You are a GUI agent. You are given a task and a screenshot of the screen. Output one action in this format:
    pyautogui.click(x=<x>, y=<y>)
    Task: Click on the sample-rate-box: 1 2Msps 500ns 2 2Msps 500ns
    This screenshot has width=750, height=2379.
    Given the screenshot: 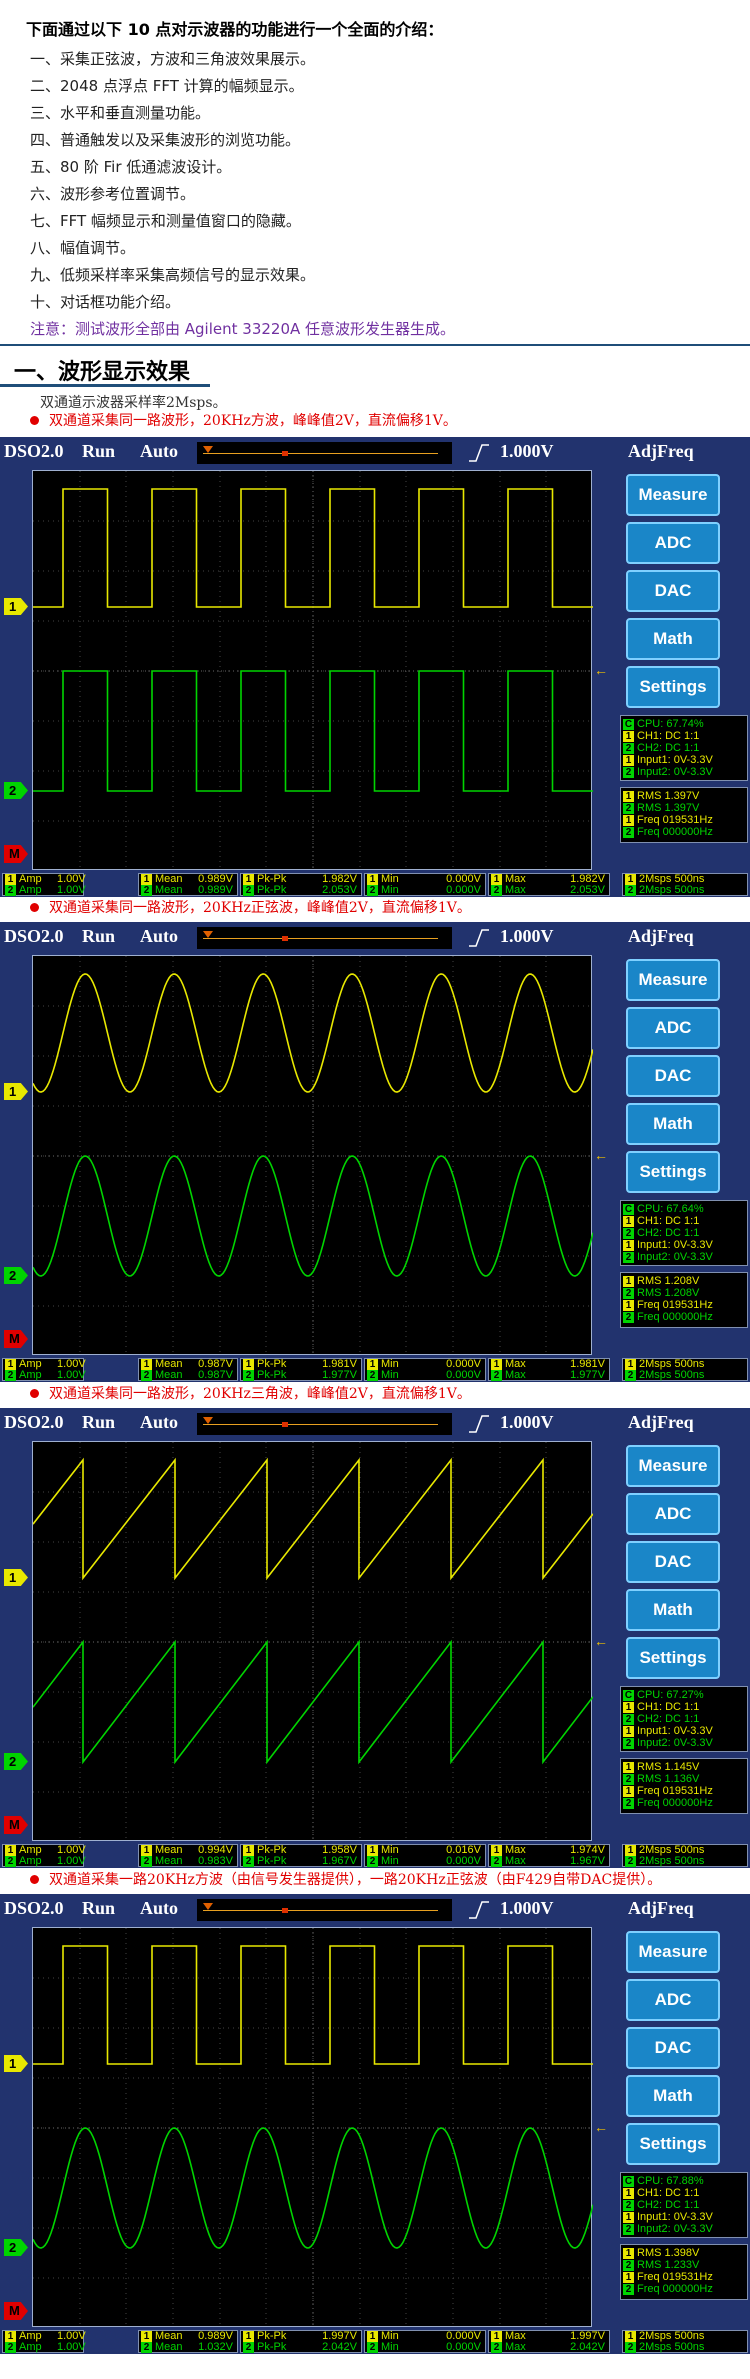 What is the action you would take?
    pyautogui.click(x=685, y=1855)
    